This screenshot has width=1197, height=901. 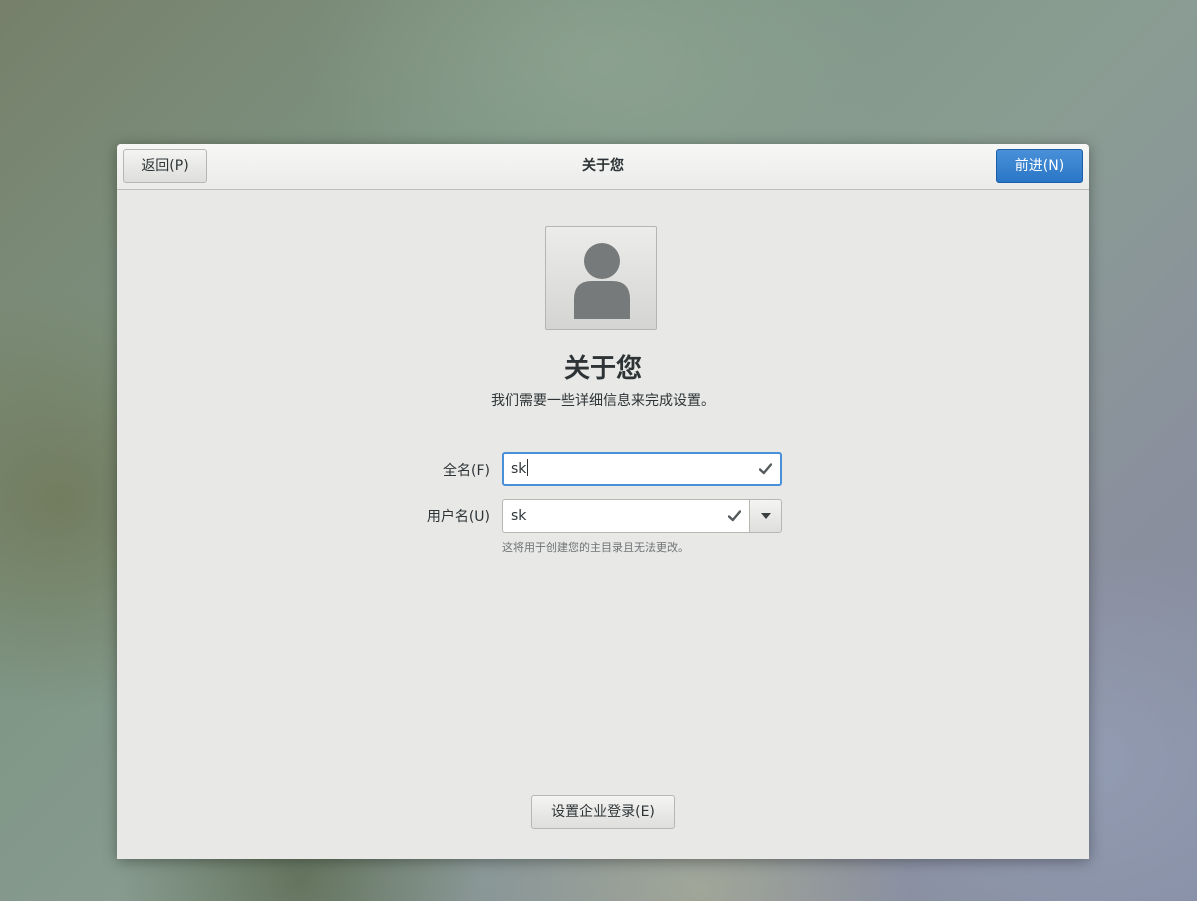 I want to click on page-subtitle: 我们需要一些详细信息来完成设置。, so click(x=603, y=401).